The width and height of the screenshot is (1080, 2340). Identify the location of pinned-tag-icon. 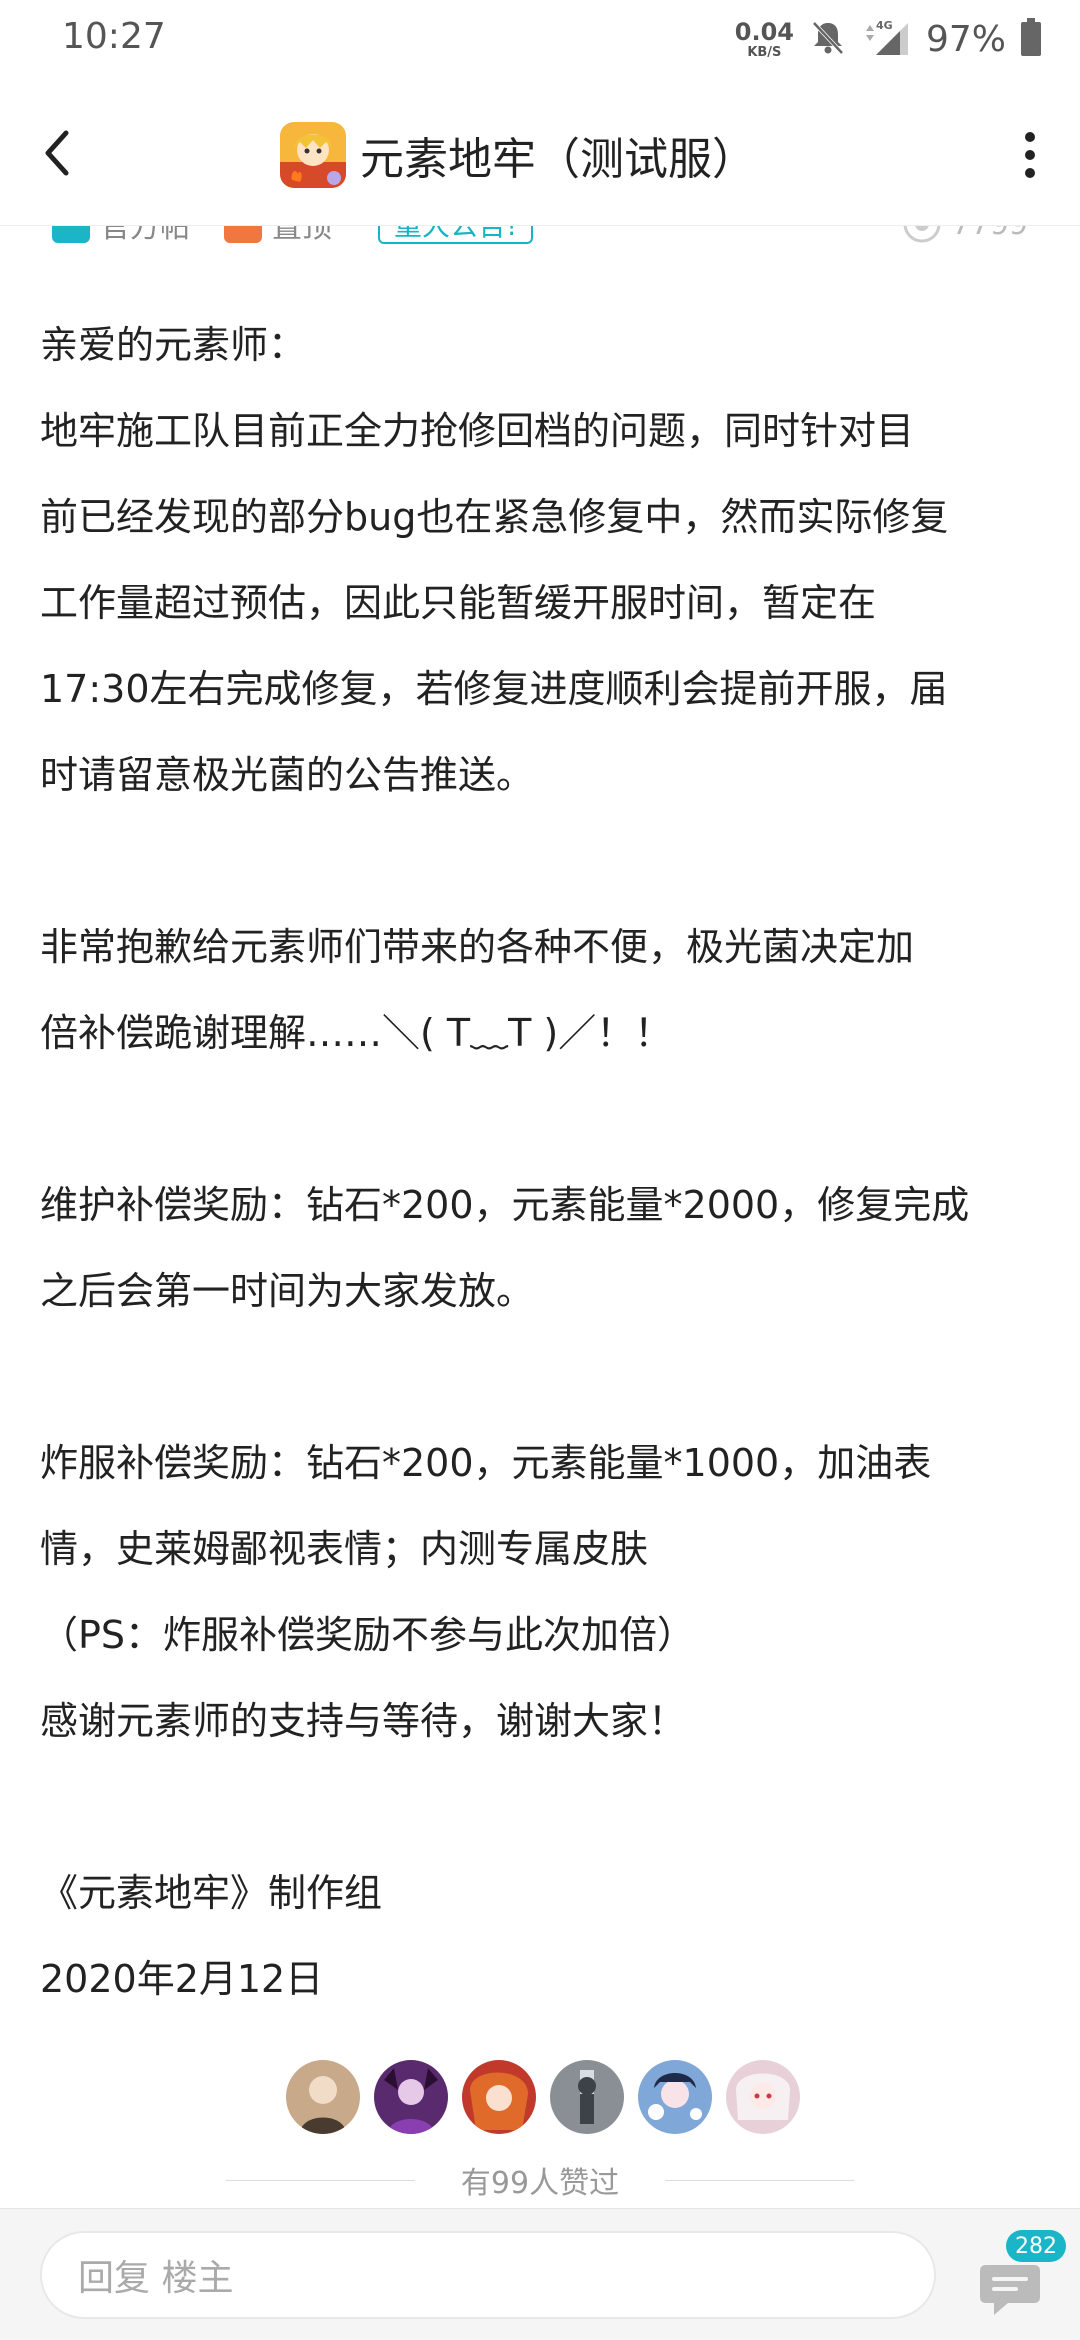
(243, 234).